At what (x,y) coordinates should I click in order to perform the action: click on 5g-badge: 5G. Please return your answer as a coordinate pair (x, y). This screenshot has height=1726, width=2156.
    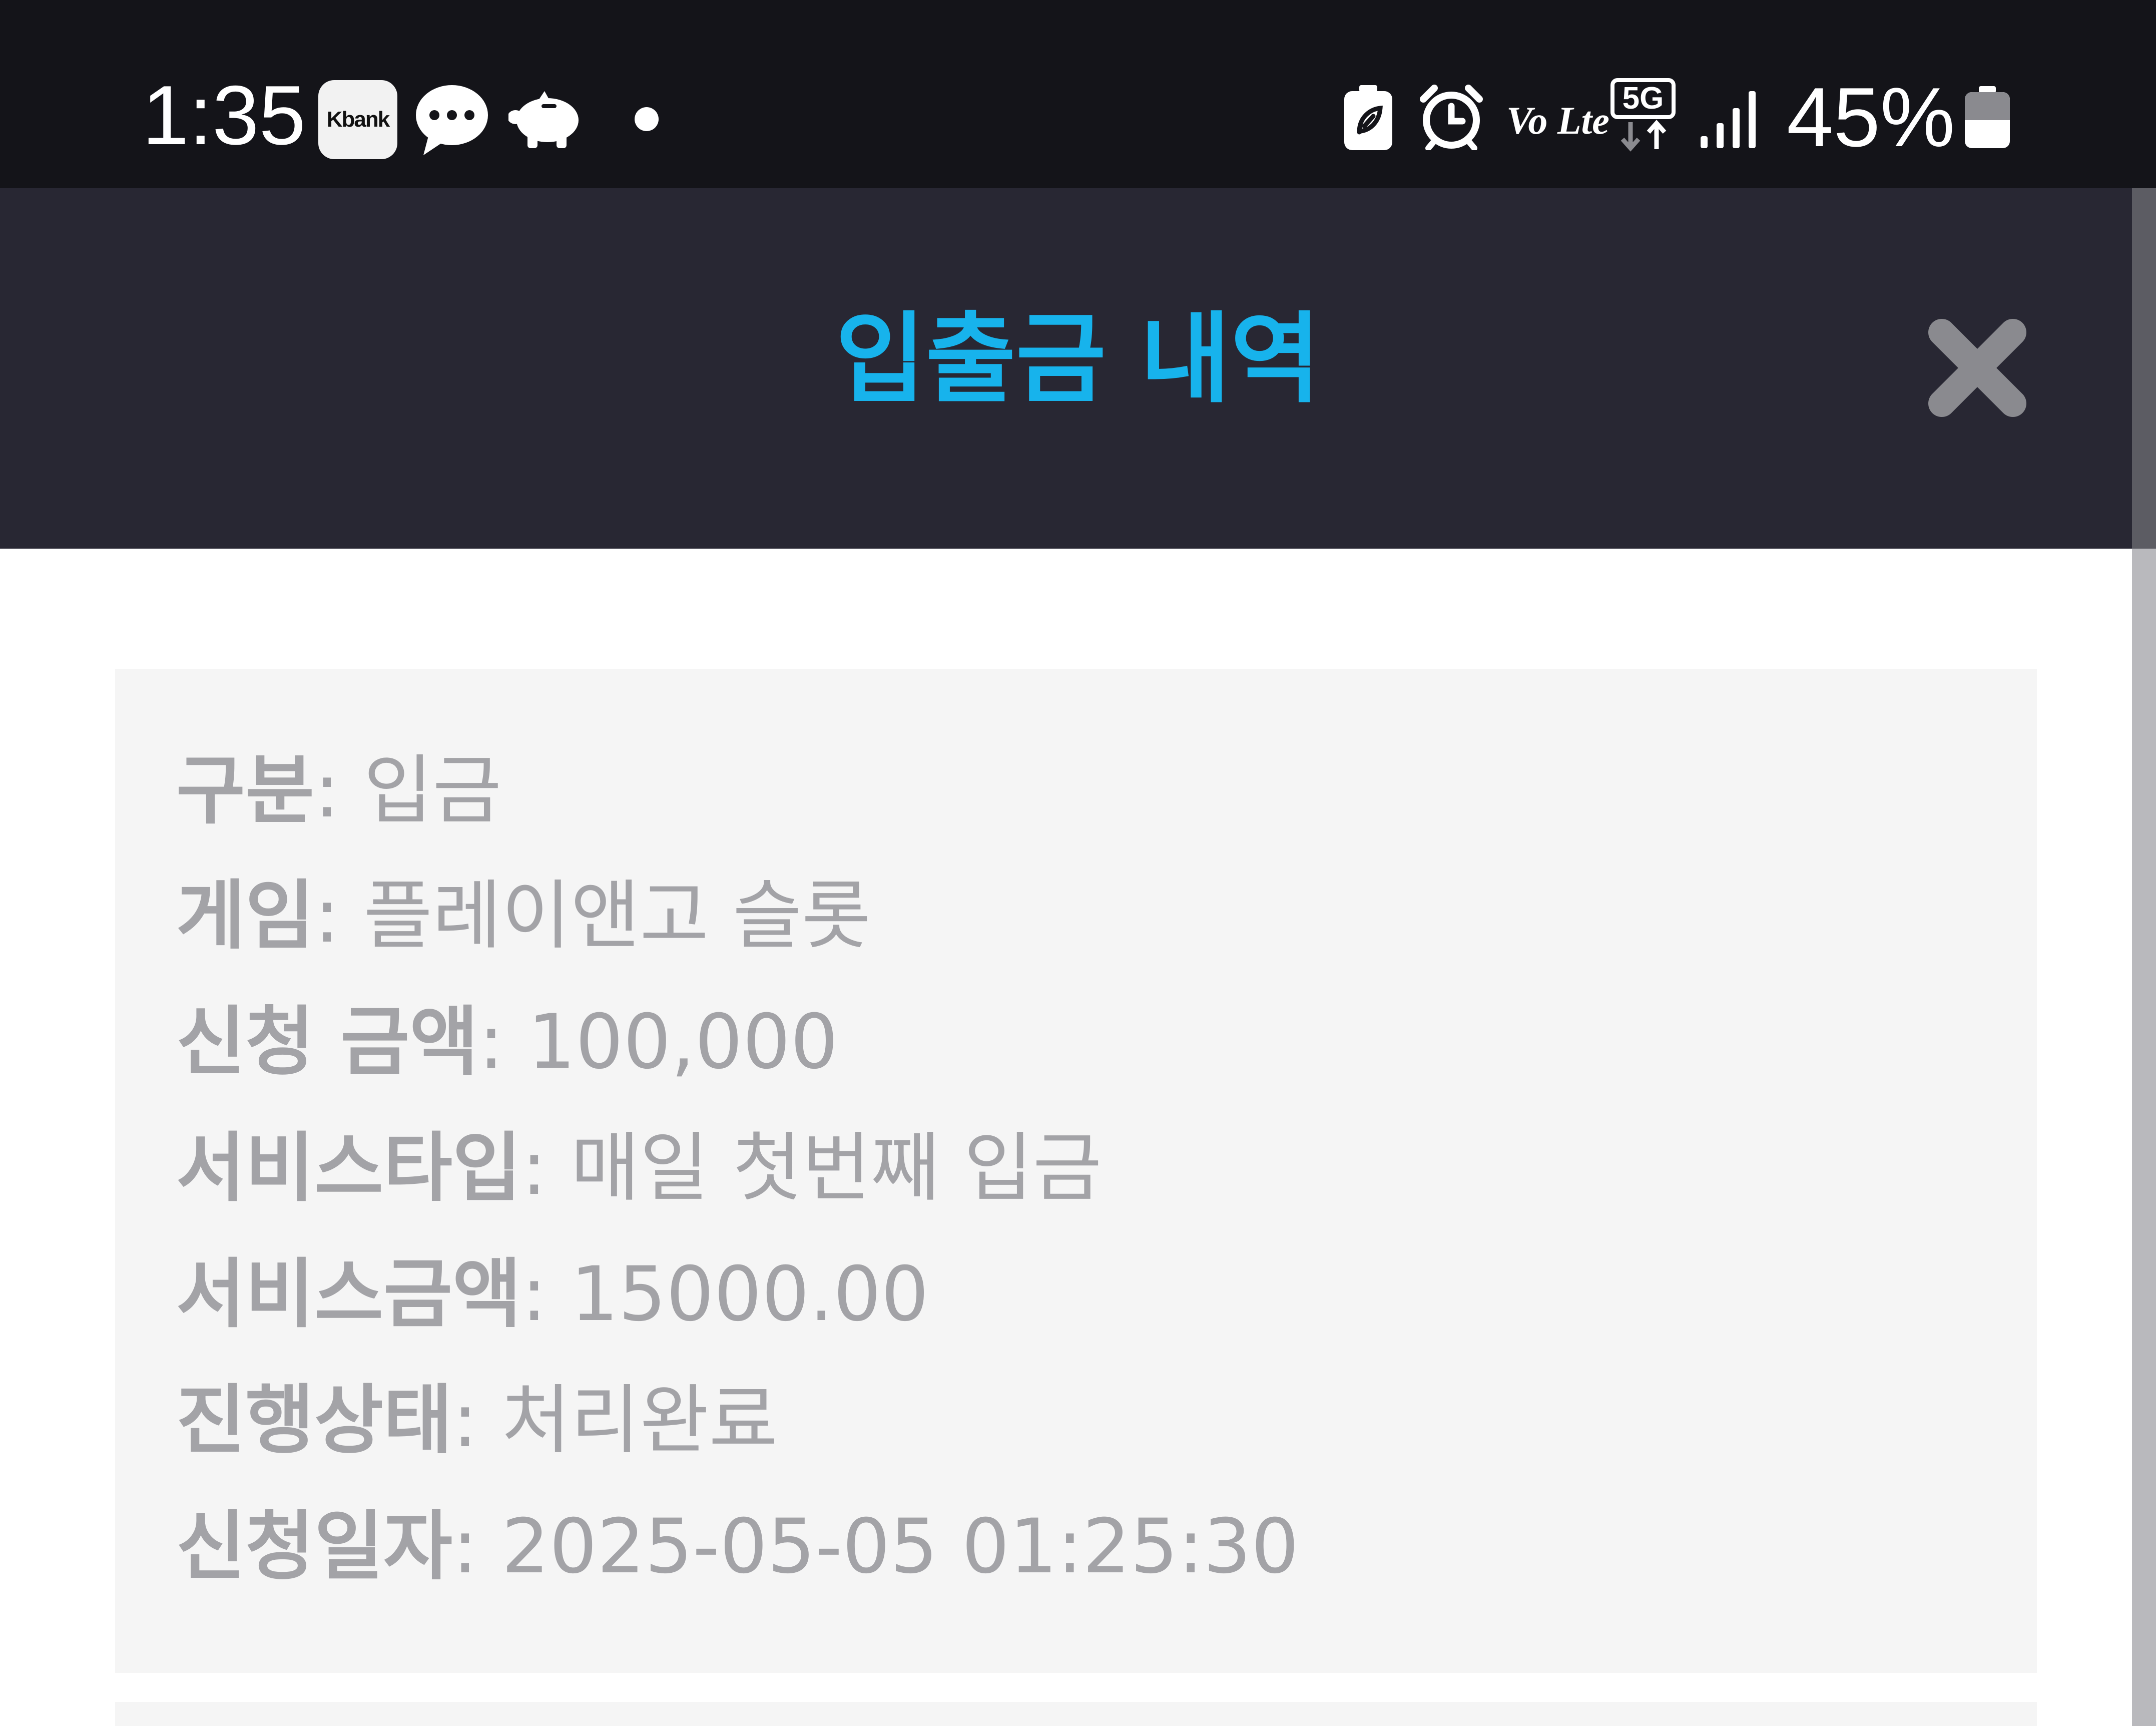
    Looking at the image, I should click on (1643, 98).